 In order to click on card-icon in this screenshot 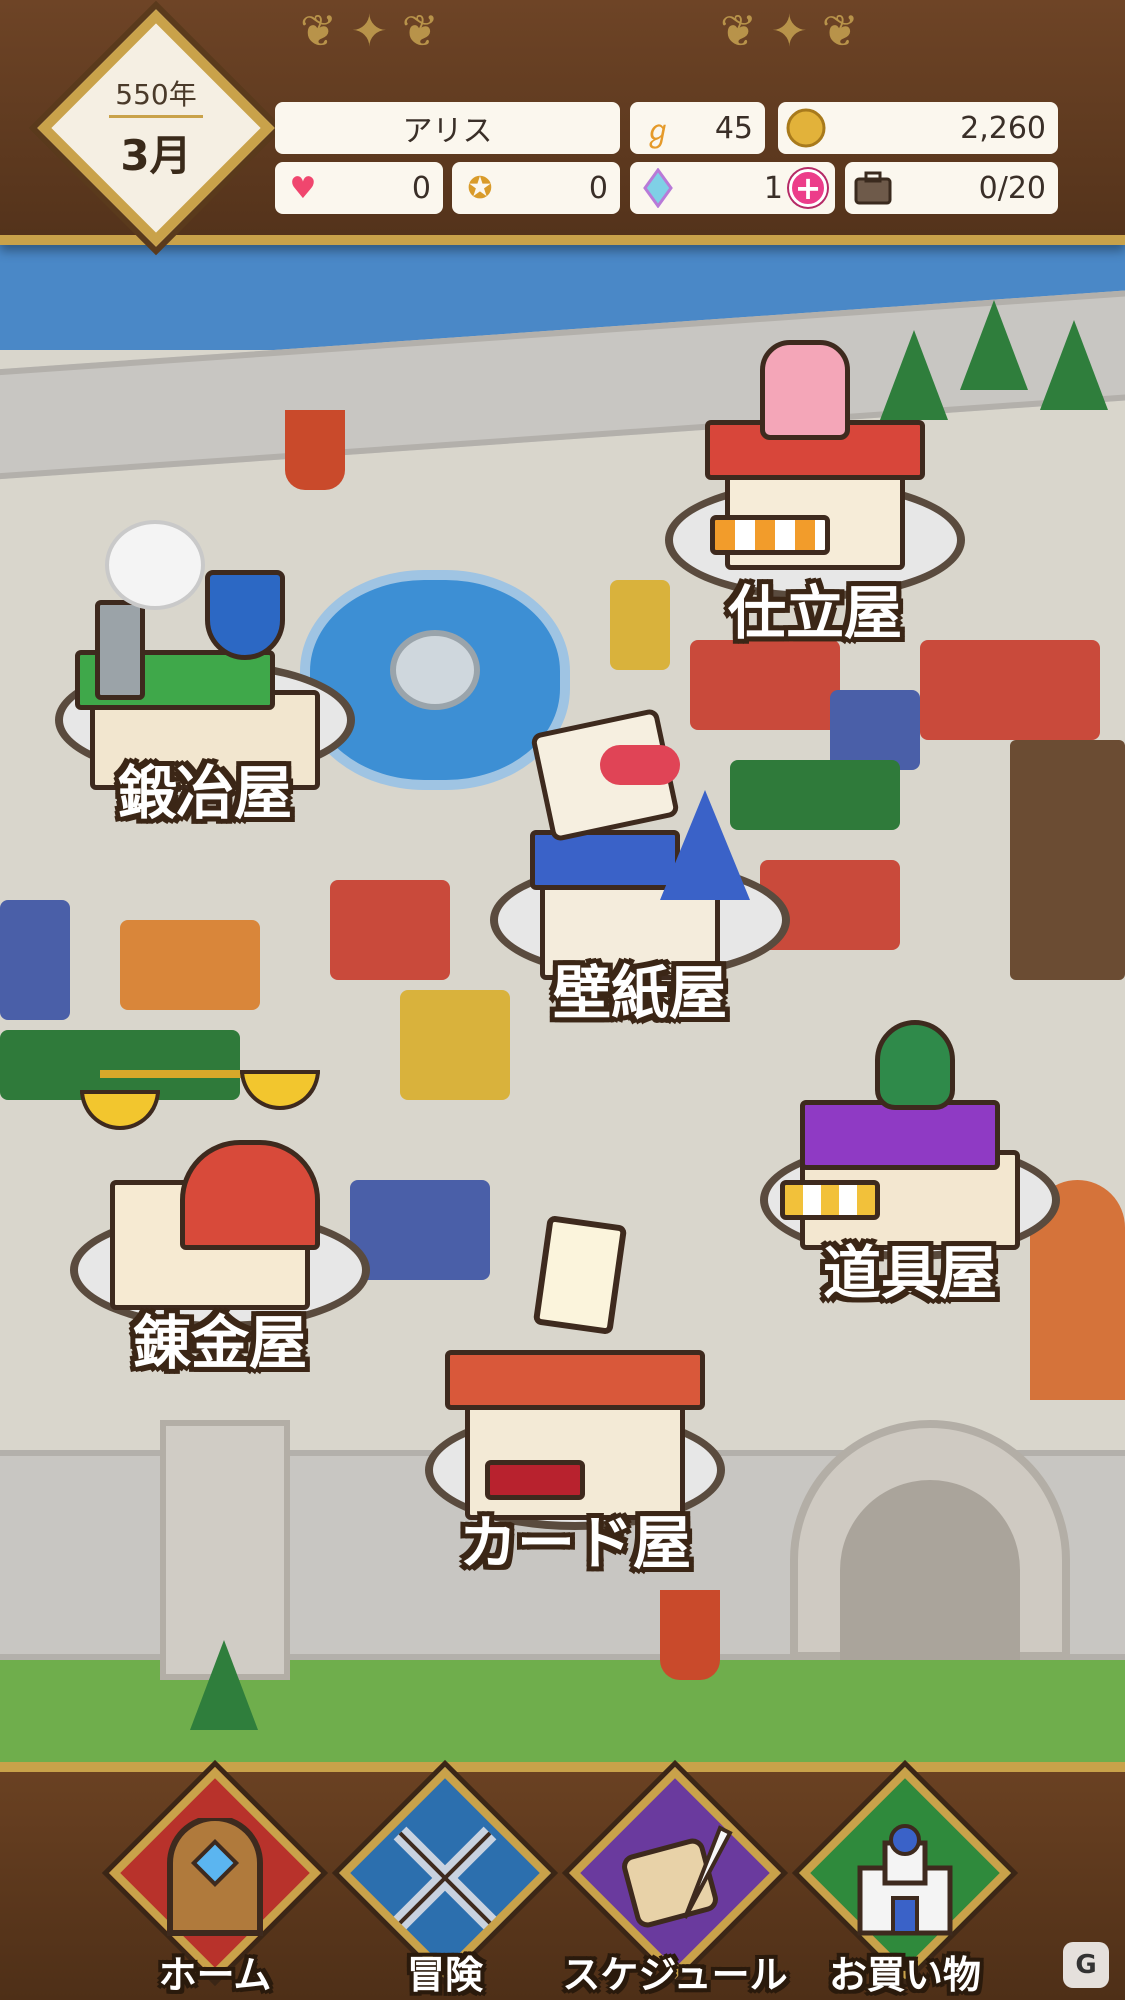, I will do `click(580, 1275)`.